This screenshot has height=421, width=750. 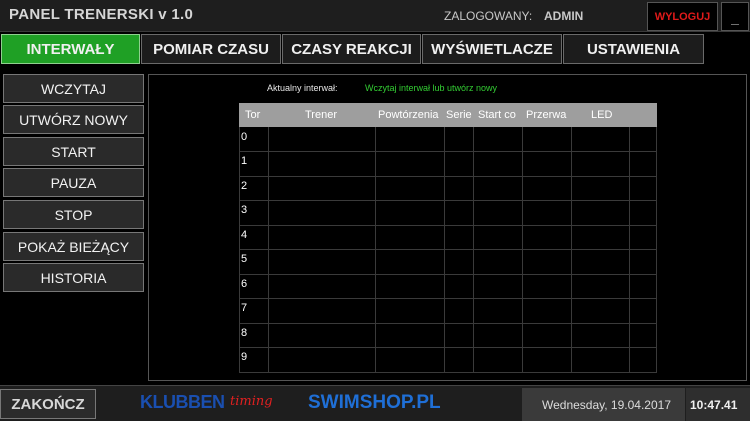 What do you see at coordinates (431, 88) in the screenshot?
I see `current-interval-value: Wczytaj interwał lub utwórz nowy` at bounding box center [431, 88].